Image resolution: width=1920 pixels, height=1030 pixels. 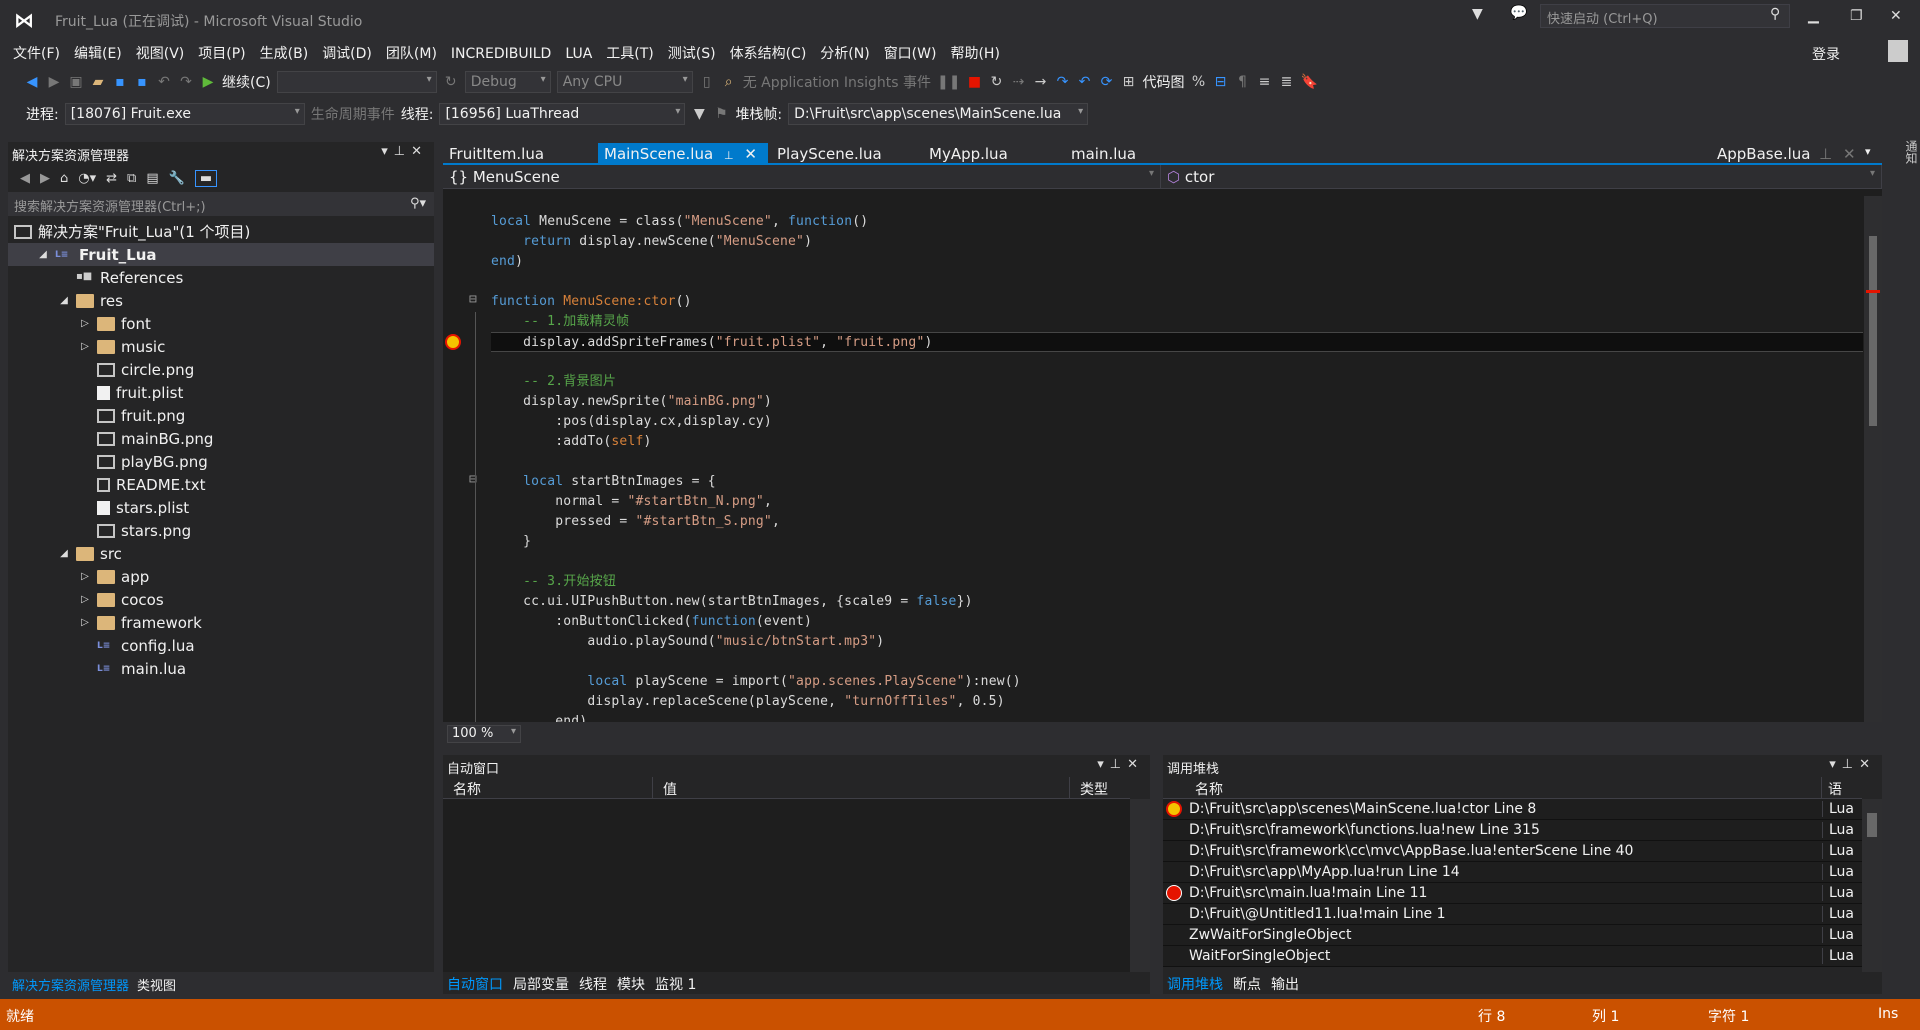 I want to click on collapse-region-icon: ⊟, so click(x=473, y=299).